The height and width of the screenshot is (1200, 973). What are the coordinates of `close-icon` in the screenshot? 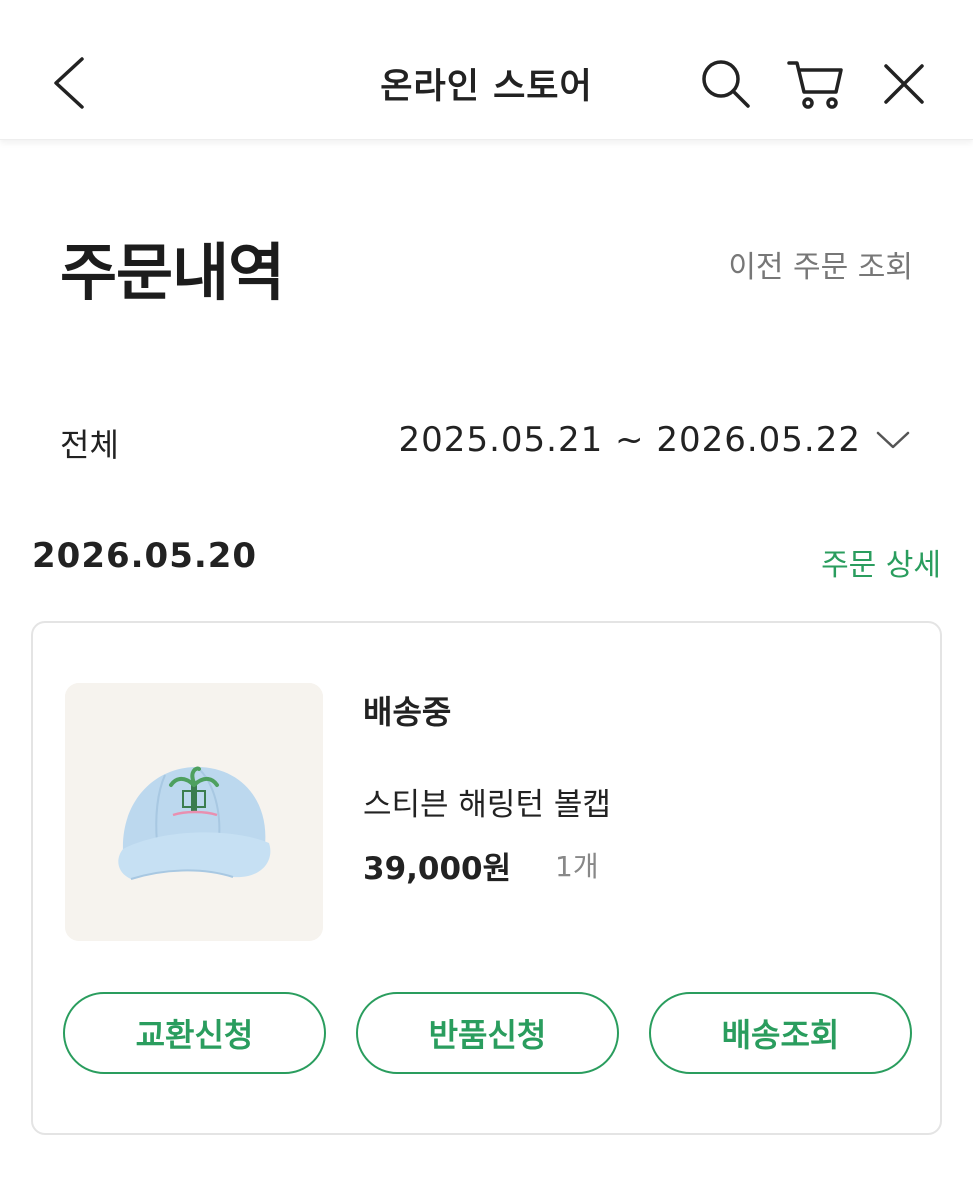 It's located at (904, 84).